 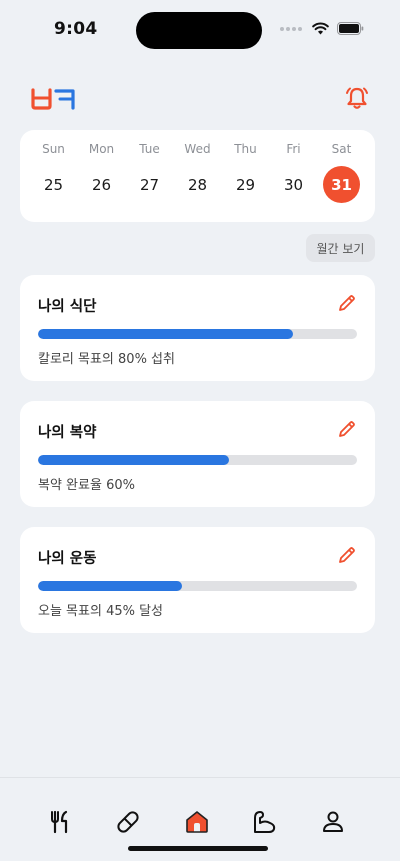 I want to click on nav-exercise, so click(x=265, y=822).